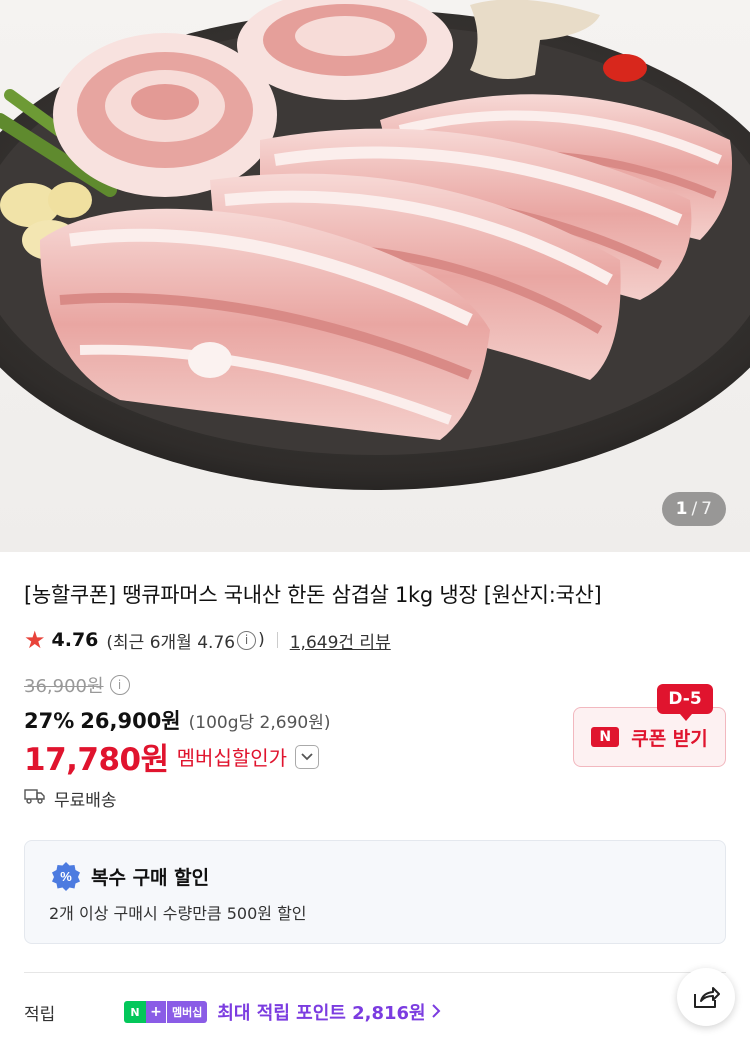 Image resolution: width=750 pixels, height=1047 pixels. What do you see at coordinates (247, 640) in the screenshot?
I see `info-icon: i` at bounding box center [247, 640].